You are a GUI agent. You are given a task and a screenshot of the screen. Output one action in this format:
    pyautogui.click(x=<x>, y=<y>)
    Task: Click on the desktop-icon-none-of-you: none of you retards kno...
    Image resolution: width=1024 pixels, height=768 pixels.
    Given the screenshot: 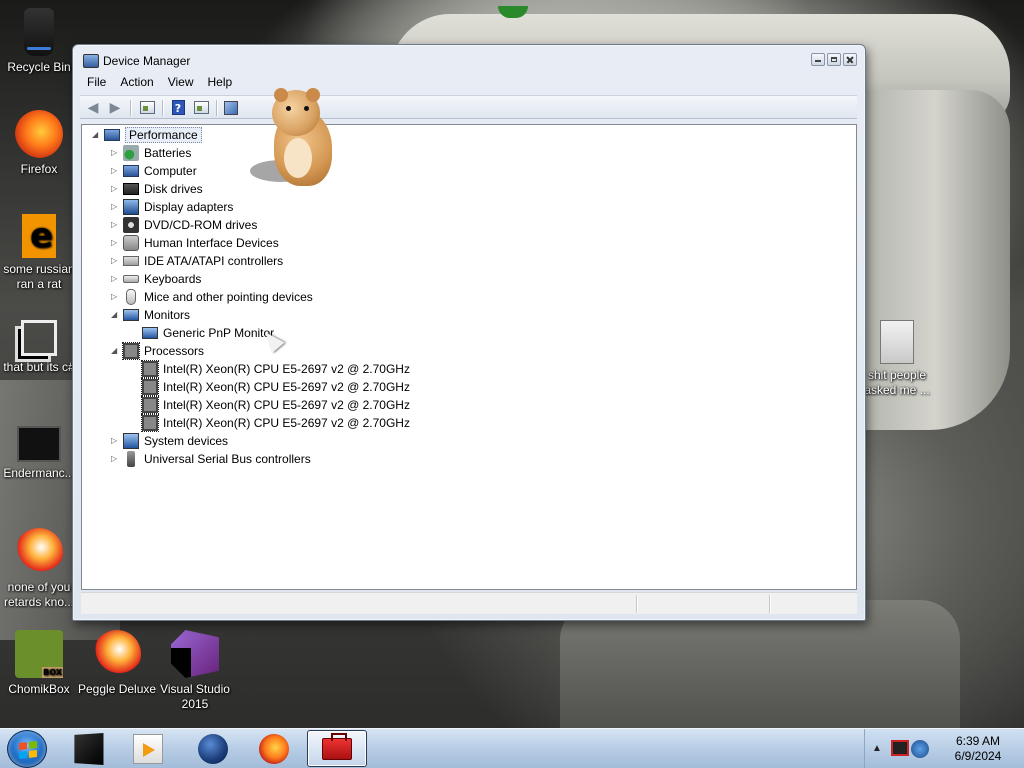 What is the action you would take?
    pyautogui.click(x=39, y=569)
    